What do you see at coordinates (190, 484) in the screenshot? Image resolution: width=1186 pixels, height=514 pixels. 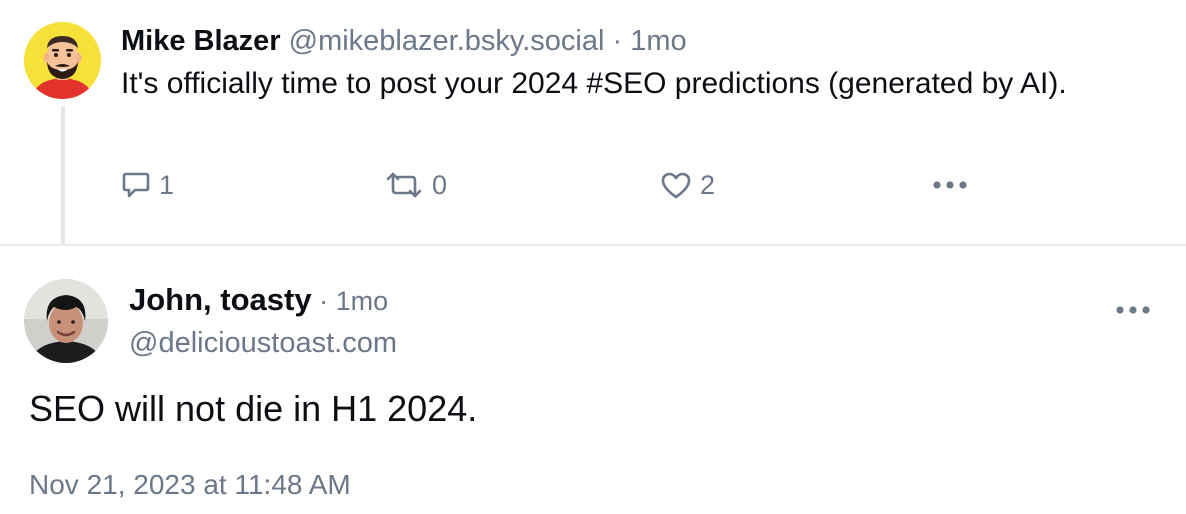 I see `post-timestamp: Nov 21, 2023 at 11:48 AM` at bounding box center [190, 484].